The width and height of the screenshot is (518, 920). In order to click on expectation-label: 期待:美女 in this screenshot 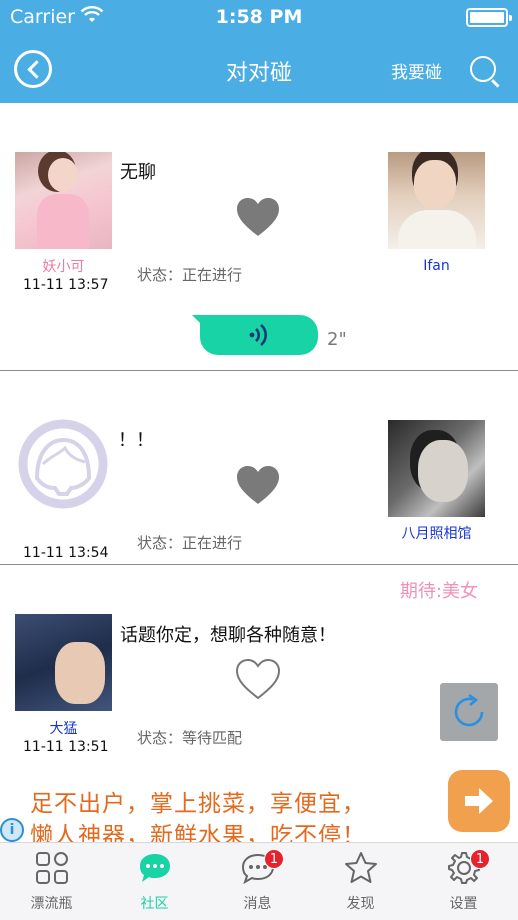, I will do `click(438, 591)`.